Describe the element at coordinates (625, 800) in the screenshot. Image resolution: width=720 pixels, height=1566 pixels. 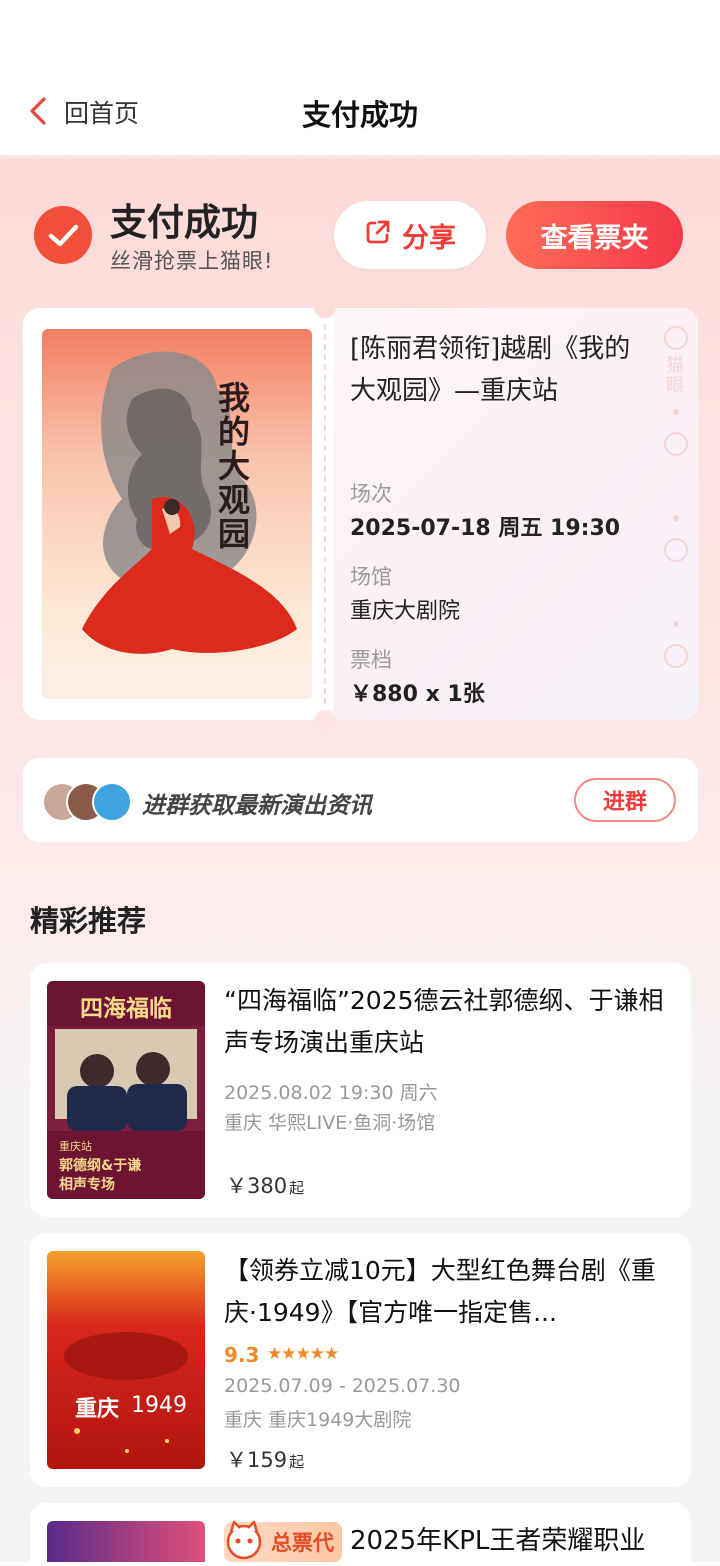
I see `join-group-button: 进群` at that location.